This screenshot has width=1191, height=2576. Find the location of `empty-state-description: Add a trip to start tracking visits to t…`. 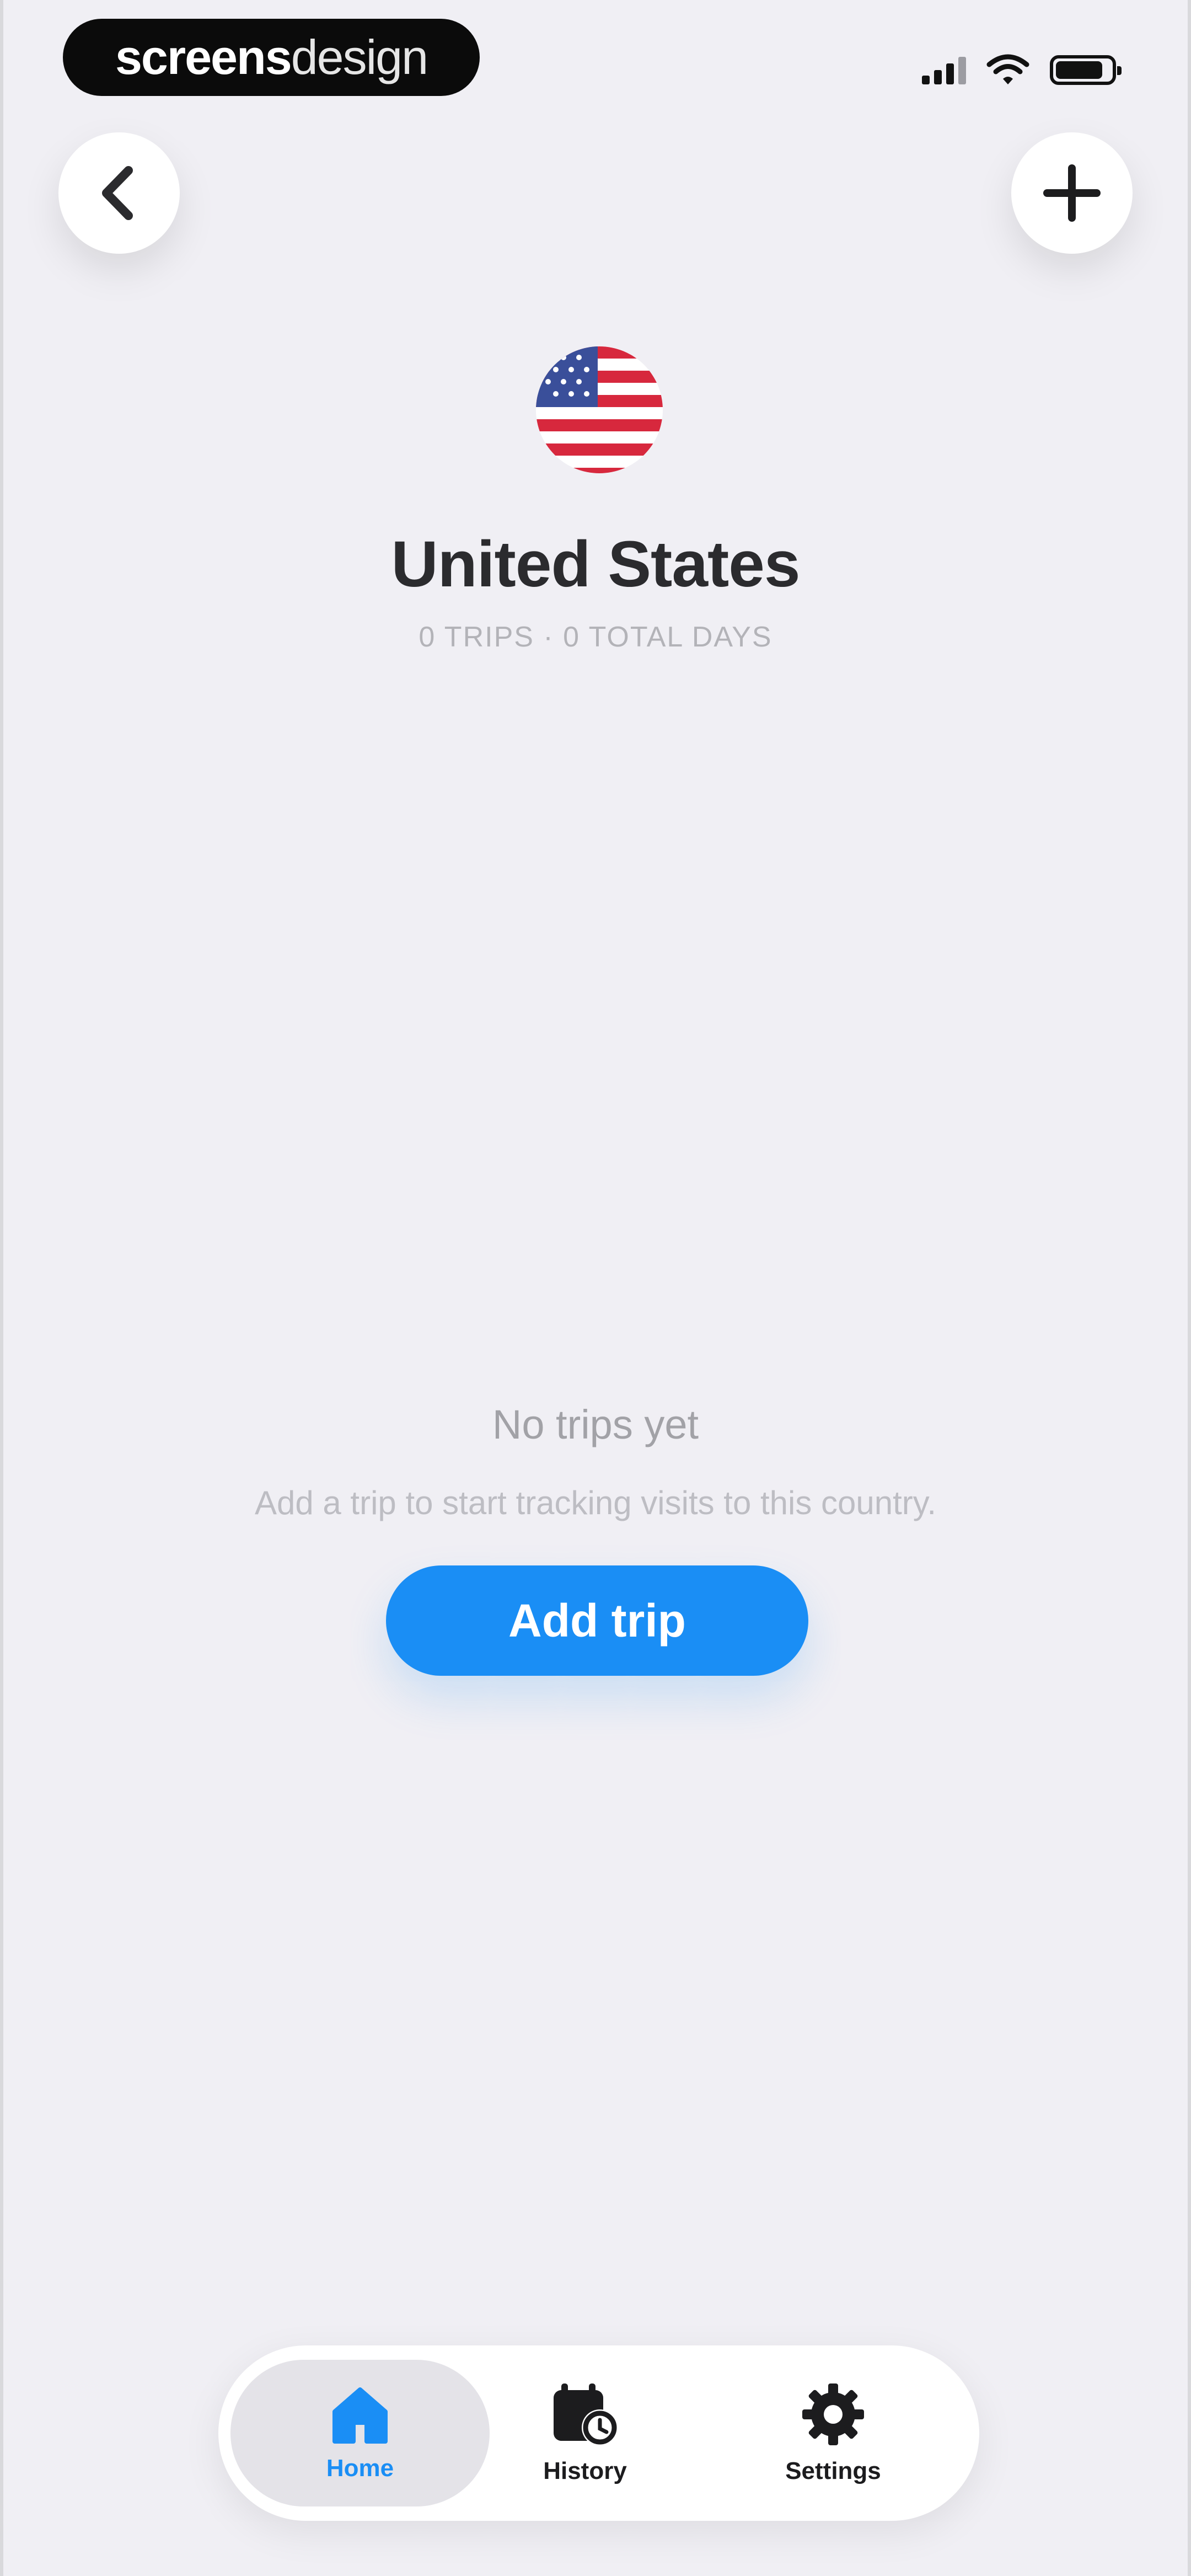

empty-state-description: Add a trip to start tracking visits to t… is located at coordinates (595, 1502).